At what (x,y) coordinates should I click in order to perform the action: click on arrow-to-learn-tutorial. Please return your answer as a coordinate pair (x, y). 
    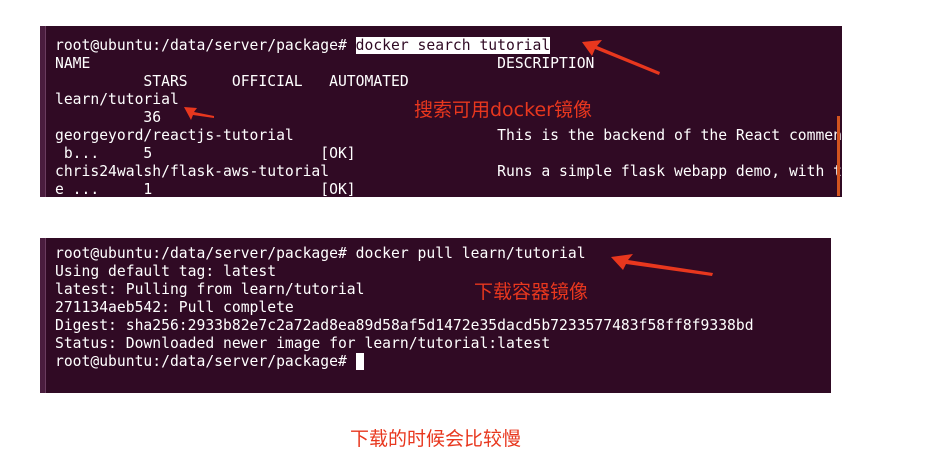
    Looking at the image, I should click on (199, 113).